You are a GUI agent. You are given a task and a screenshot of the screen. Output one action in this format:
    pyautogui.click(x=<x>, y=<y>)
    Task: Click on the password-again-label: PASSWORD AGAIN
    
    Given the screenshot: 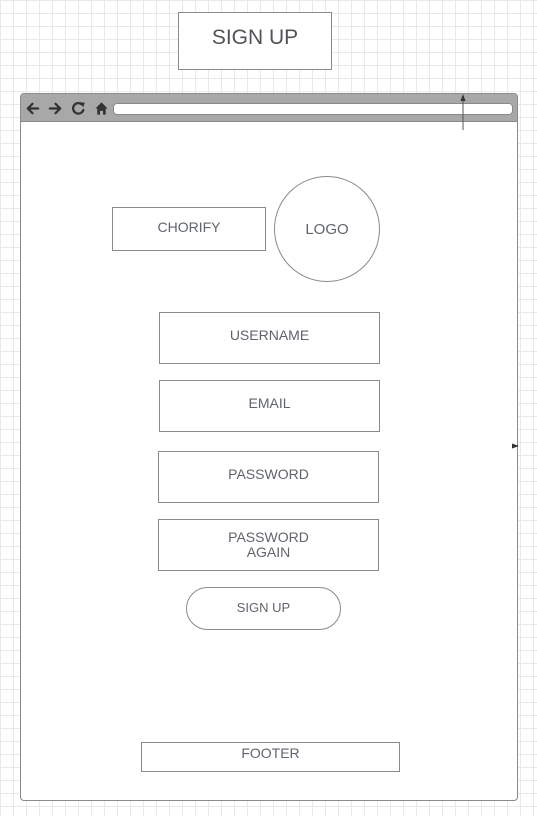 What is the action you would take?
    pyautogui.click(x=268, y=545)
    